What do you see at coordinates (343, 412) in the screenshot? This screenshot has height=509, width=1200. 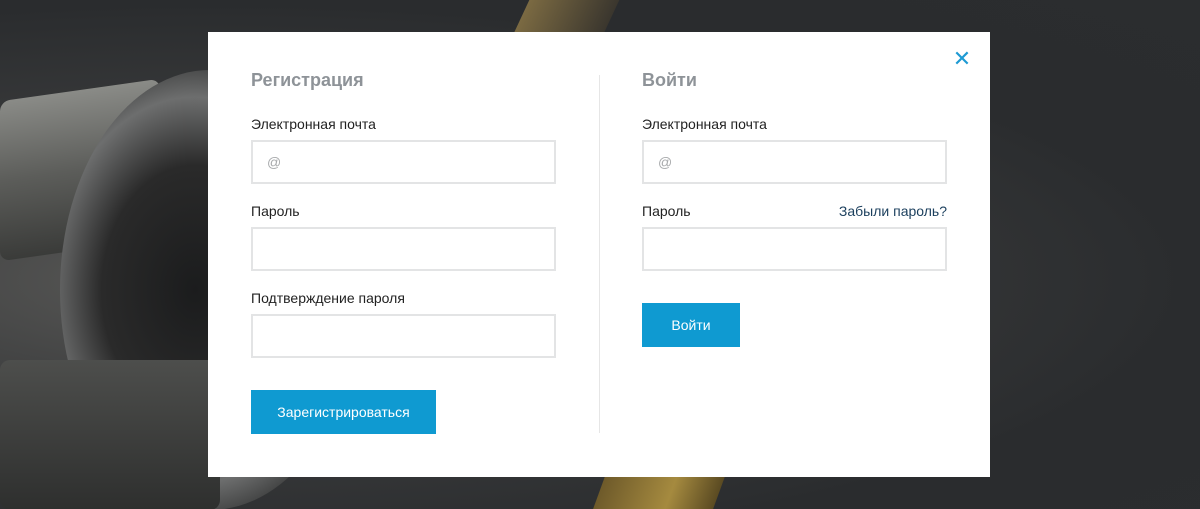 I see `register-button: Зарегистрироваться` at bounding box center [343, 412].